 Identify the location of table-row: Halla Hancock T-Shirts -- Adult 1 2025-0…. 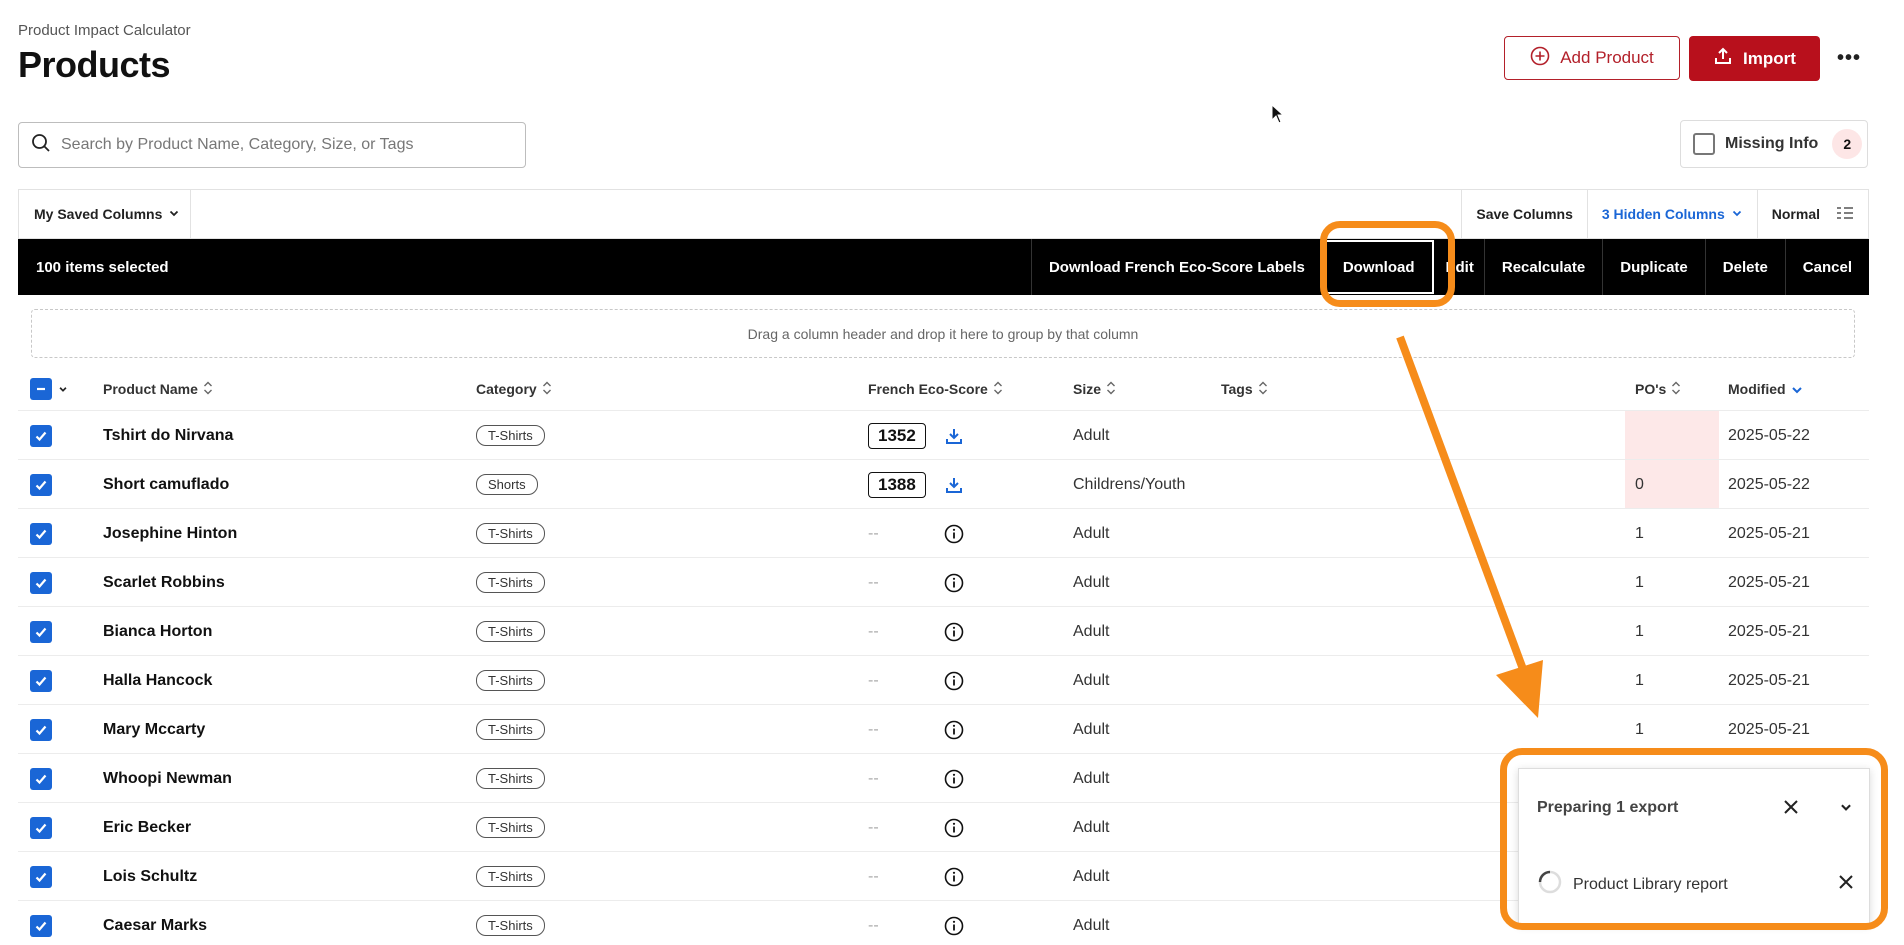
(943, 679).